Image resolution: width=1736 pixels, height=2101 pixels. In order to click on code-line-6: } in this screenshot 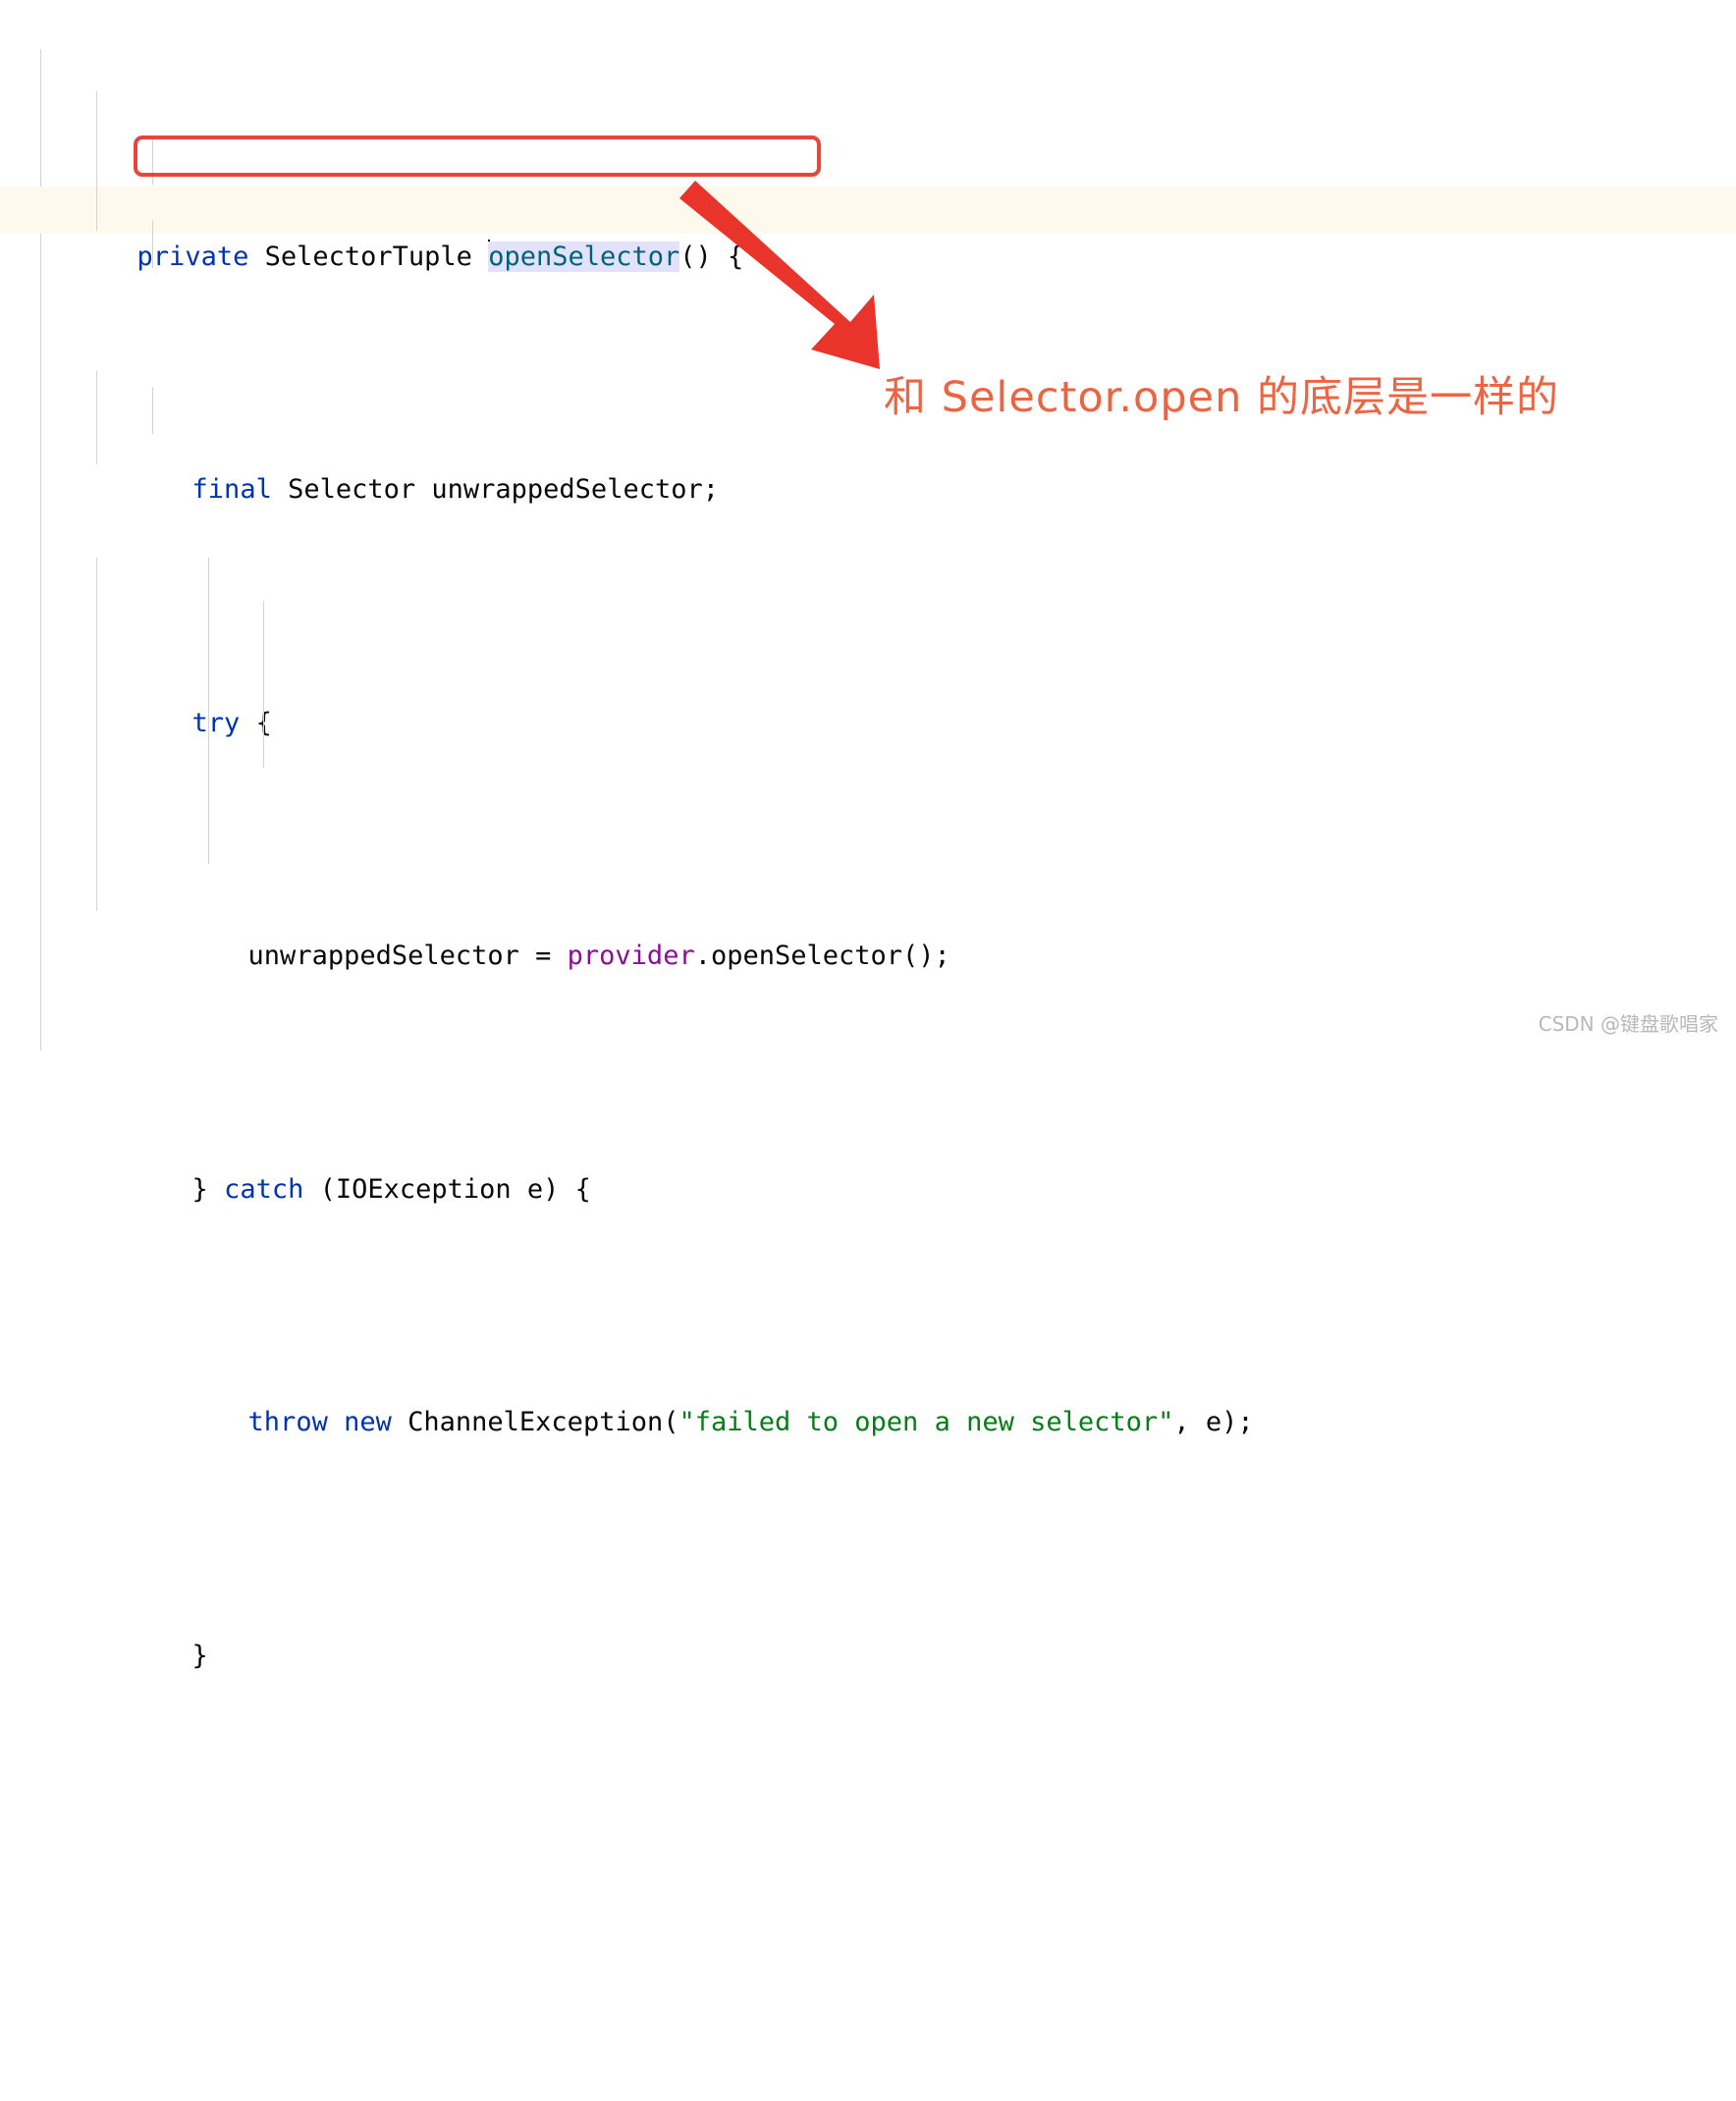, I will do `click(868, 1629)`.